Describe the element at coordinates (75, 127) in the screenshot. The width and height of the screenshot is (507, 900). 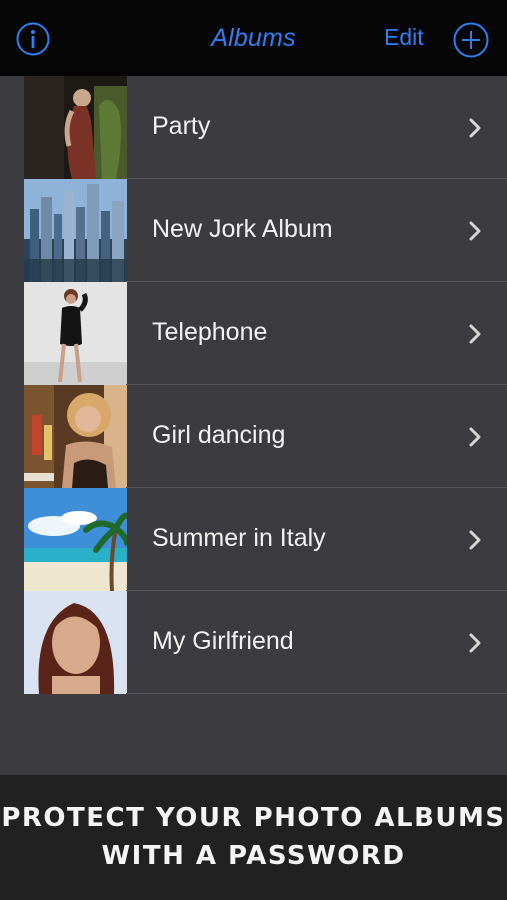
I see `woman-in-dress-thumbnail` at that location.